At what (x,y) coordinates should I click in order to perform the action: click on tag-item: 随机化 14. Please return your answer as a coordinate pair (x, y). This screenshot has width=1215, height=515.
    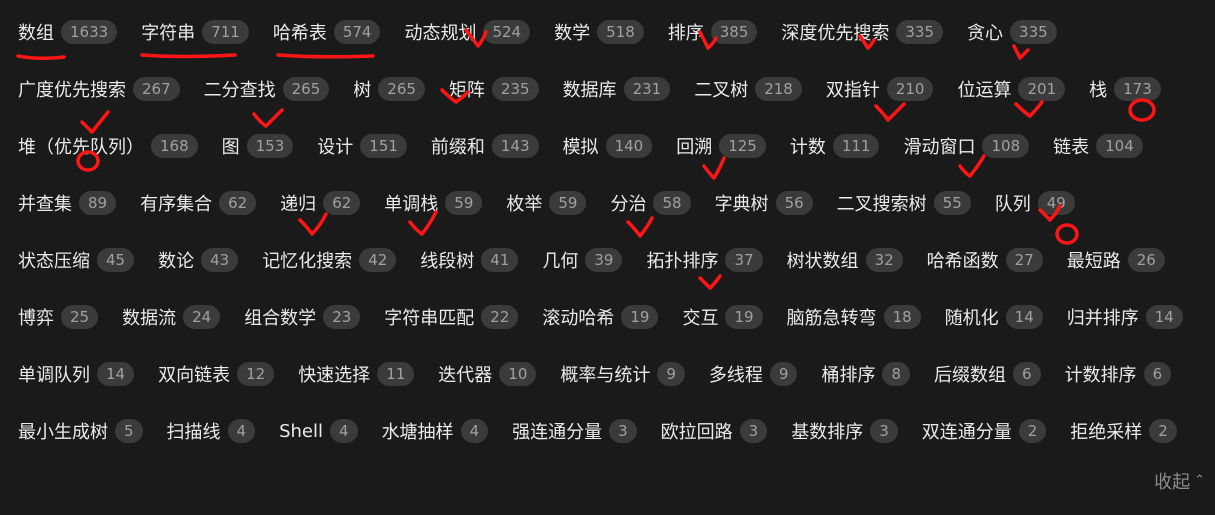
    Looking at the image, I should click on (994, 317).